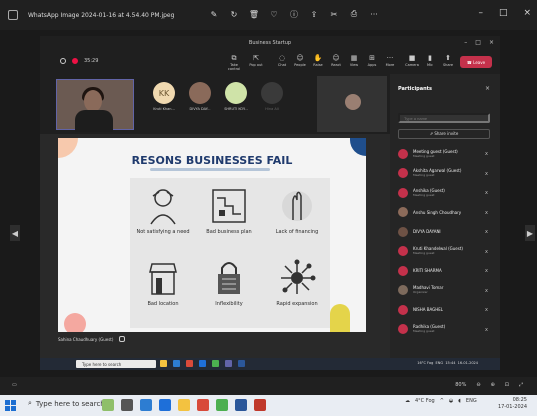 This screenshot has width=537, height=416. I want to click on panel-close-icon: ×, so click(487, 88).